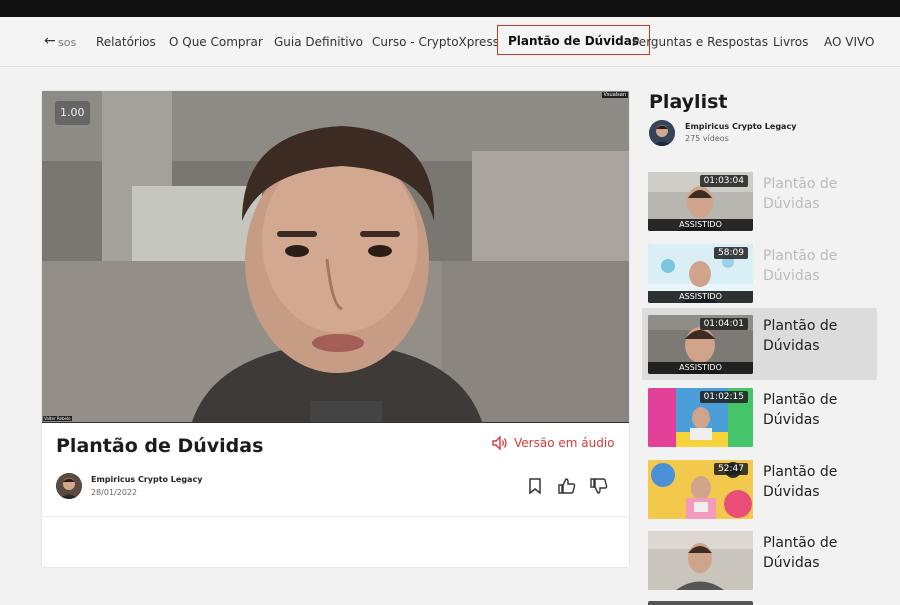 The image size is (900, 605). I want to click on nav-item-relatorios: Relatórios, so click(126, 42).